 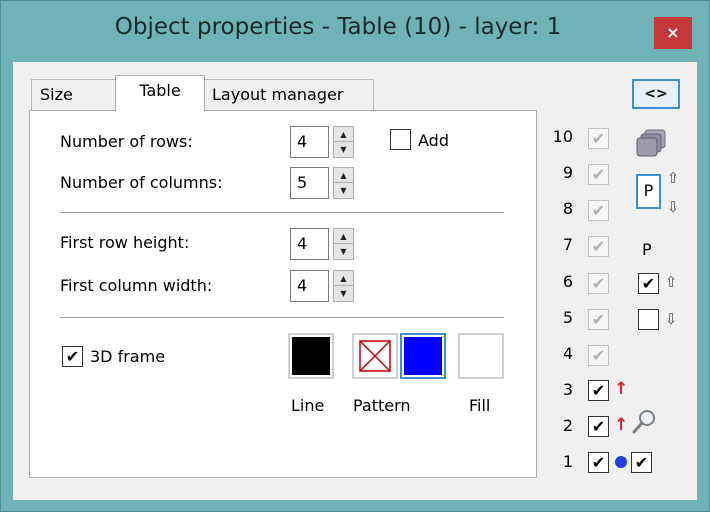 I want to click on layer-1-extra-checkbox: ✔, so click(x=641, y=462).